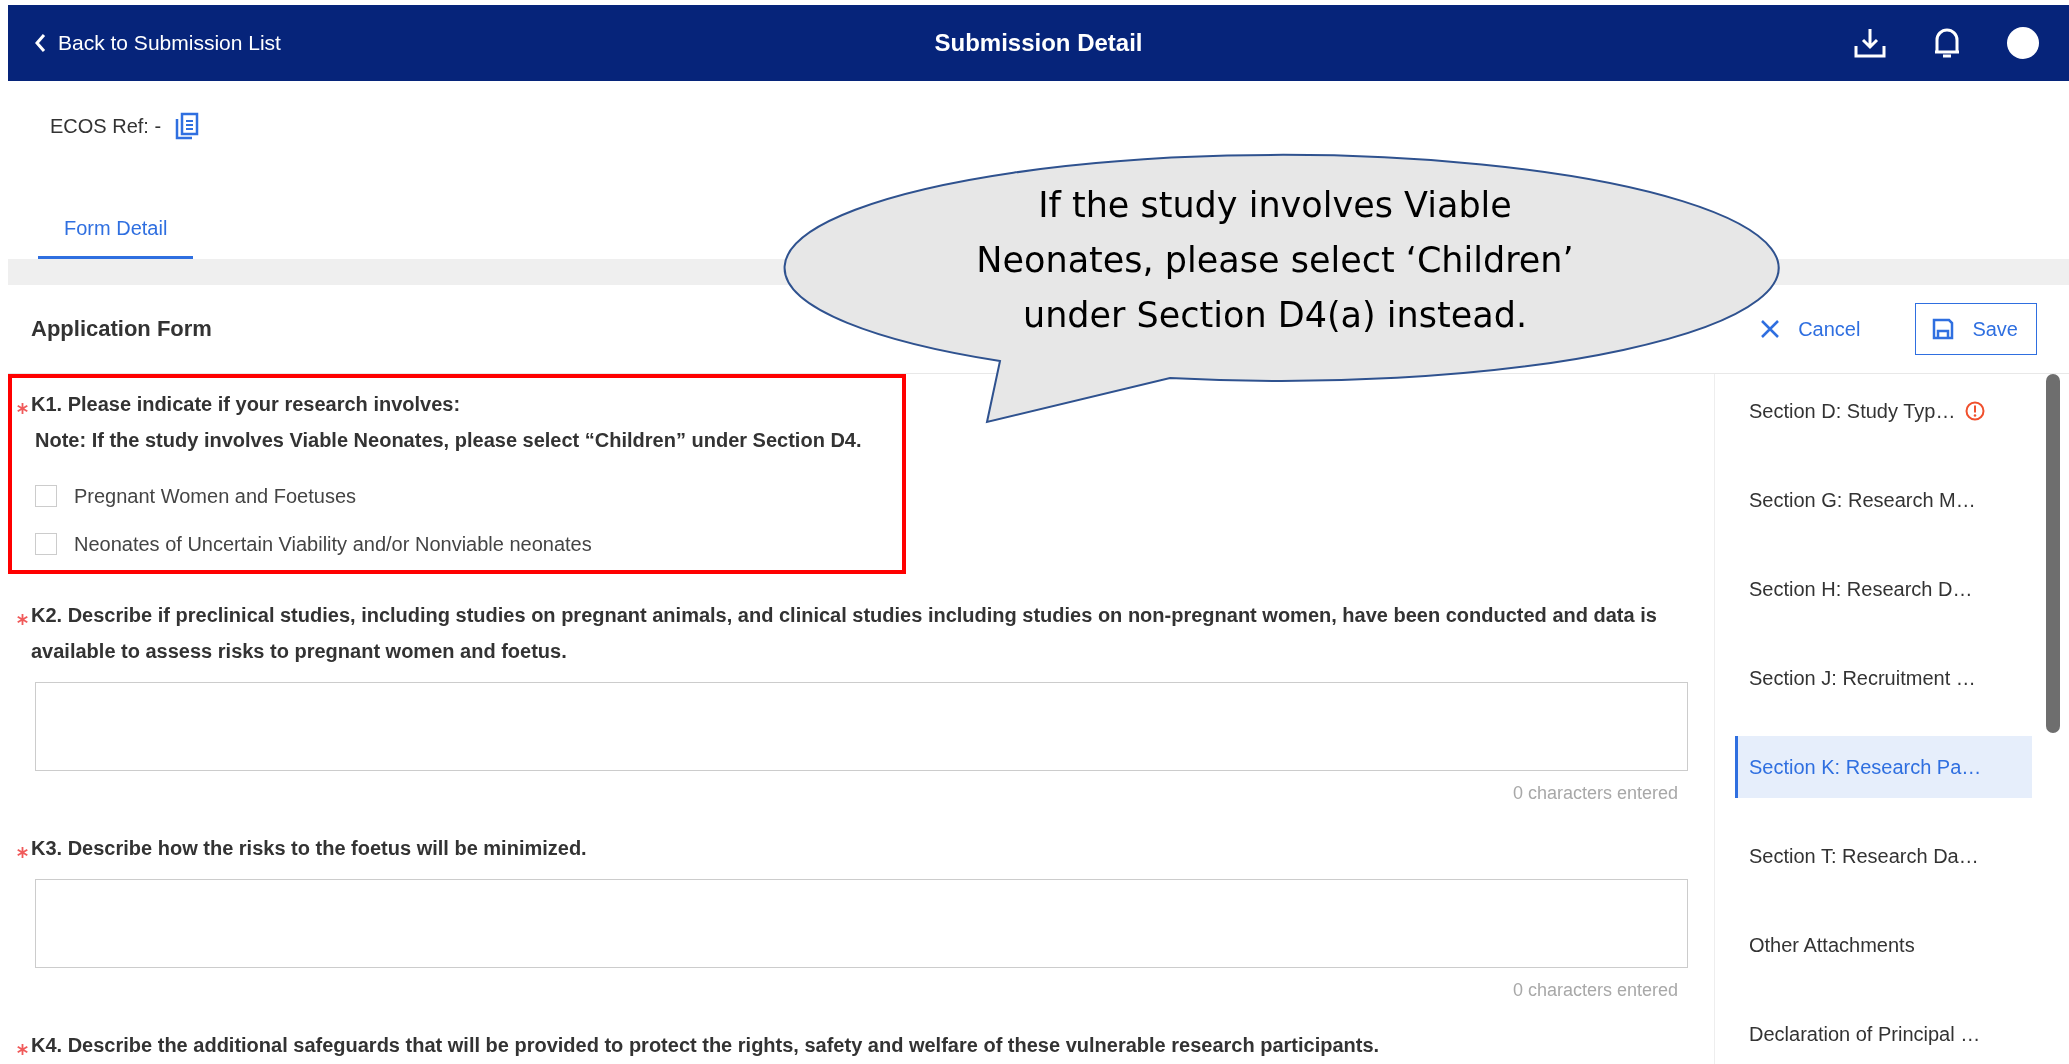 The height and width of the screenshot is (1064, 2069). What do you see at coordinates (448, 440) in the screenshot?
I see `question-note: Note: If the study involves Viable Neonates, please select “Children” under Section D4.` at bounding box center [448, 440].